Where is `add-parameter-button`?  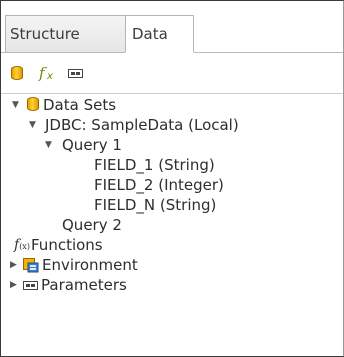 add-parameter-button is located at coordinates (75, 73).